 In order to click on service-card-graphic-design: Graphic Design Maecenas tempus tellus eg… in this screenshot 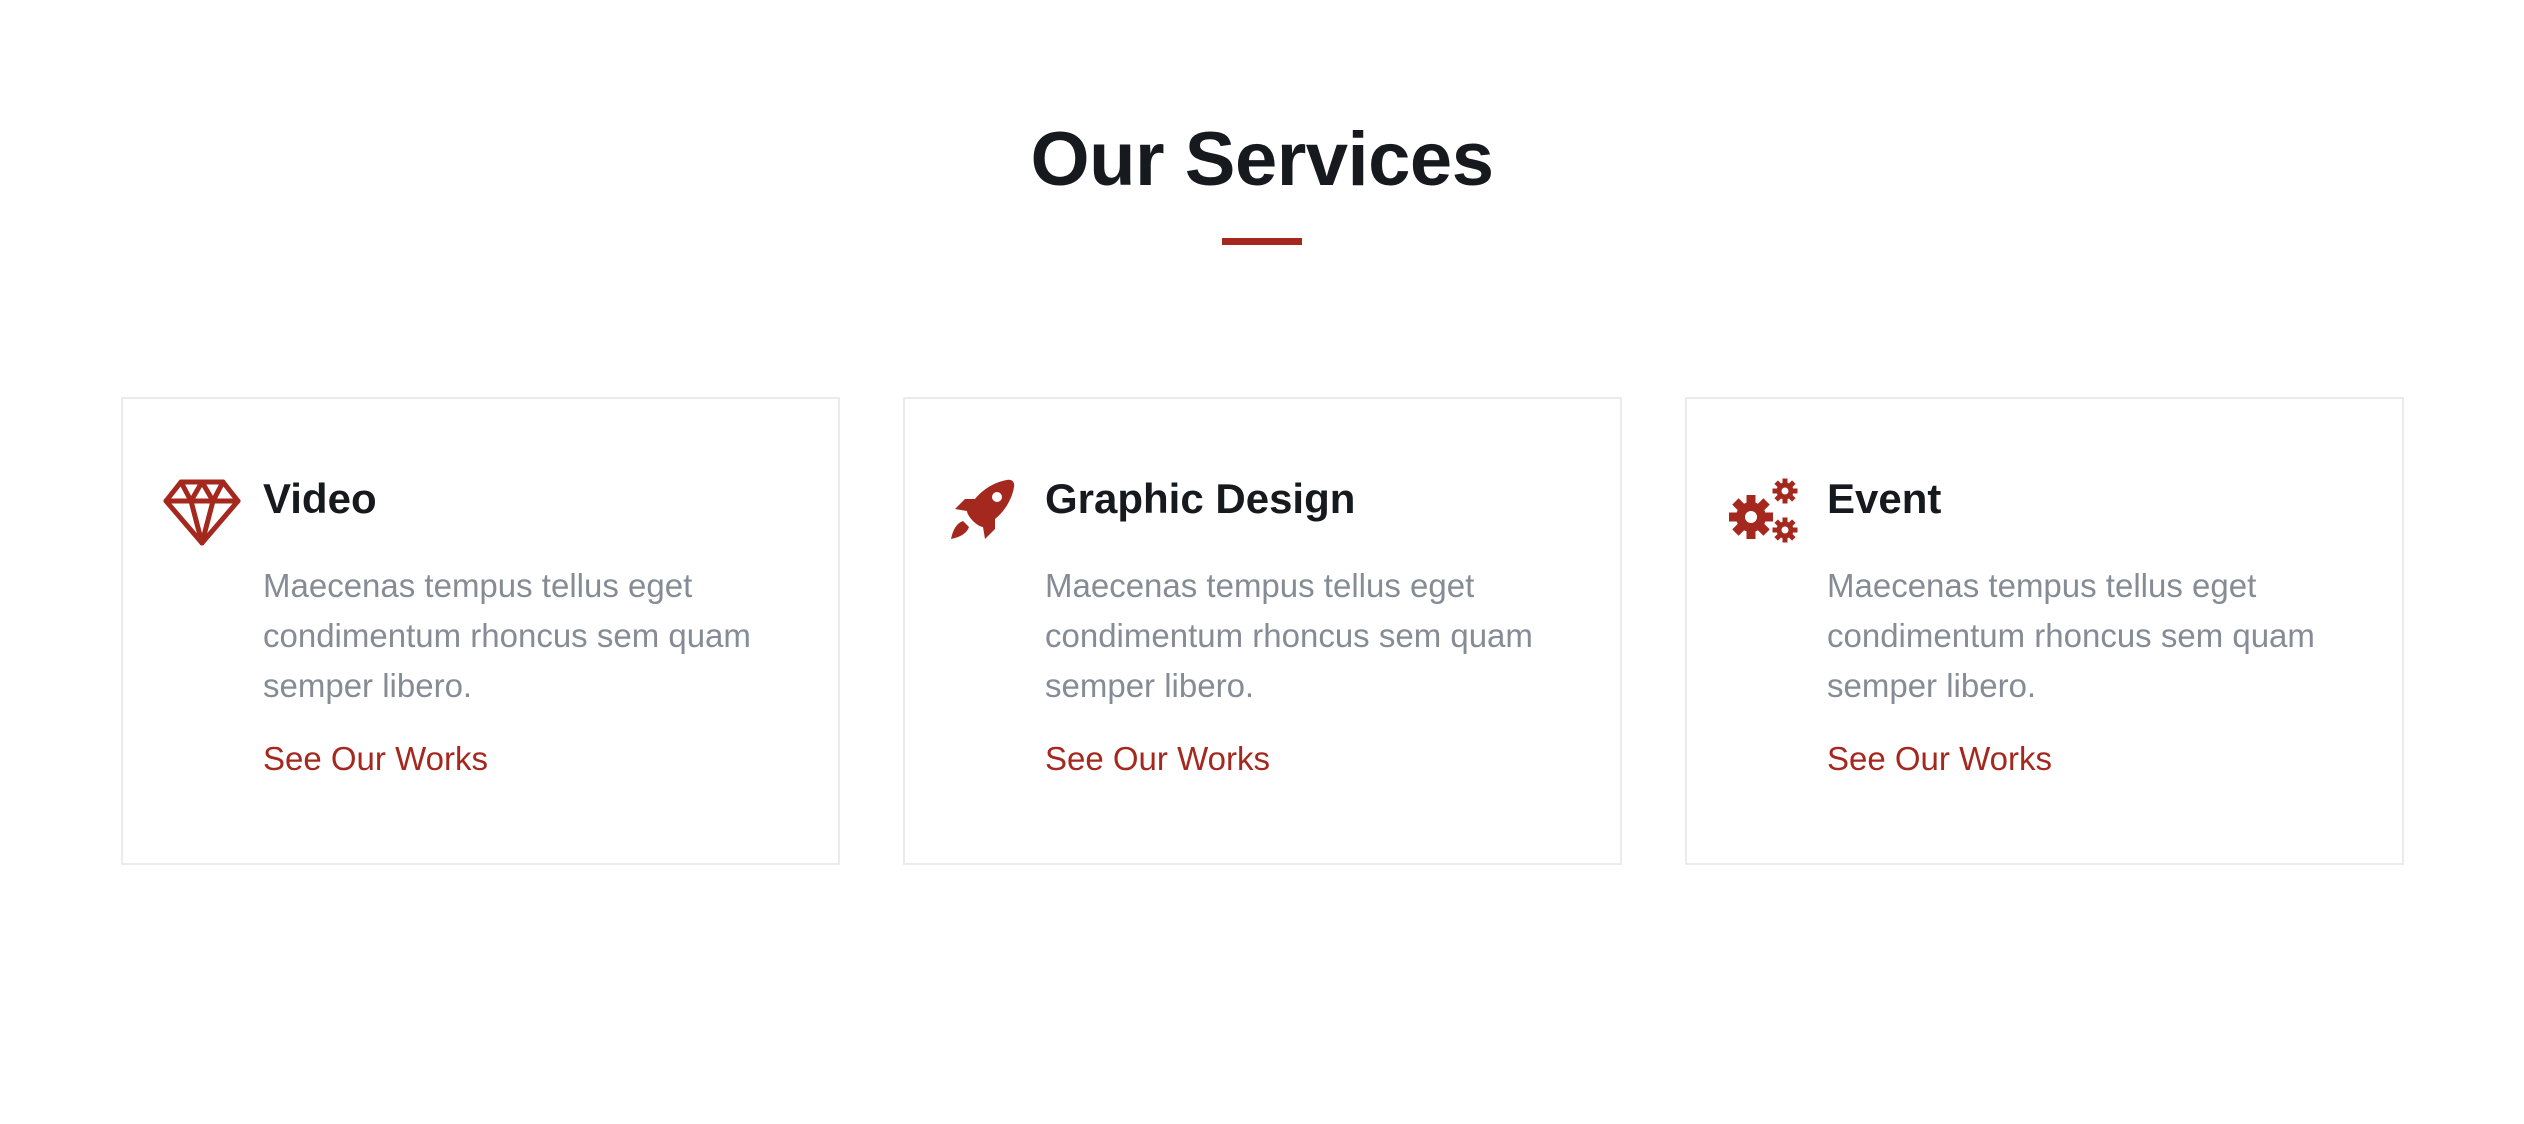, I will do `click(1262, 631)`.